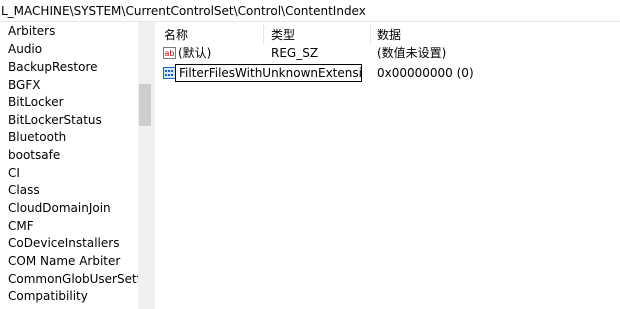  Describe the element at coordinates (34, 155) in the screenshot. I see `tree-item-bootsafe: bootsafe` at that location.